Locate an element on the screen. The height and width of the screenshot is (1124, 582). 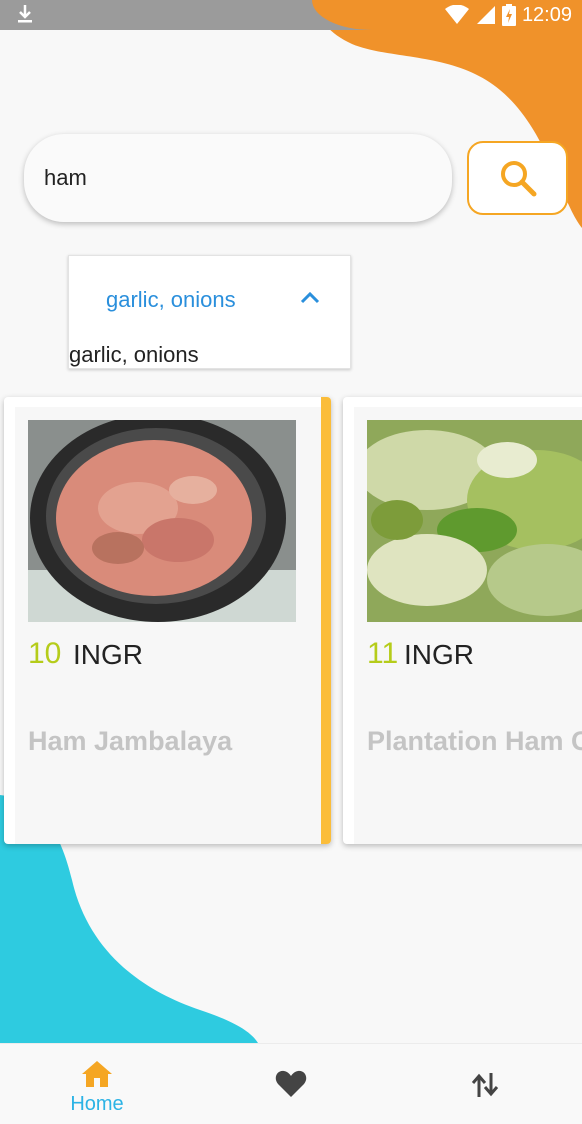
dropdown-selected-value: garlic, onions is located at coordinates (171, 300).